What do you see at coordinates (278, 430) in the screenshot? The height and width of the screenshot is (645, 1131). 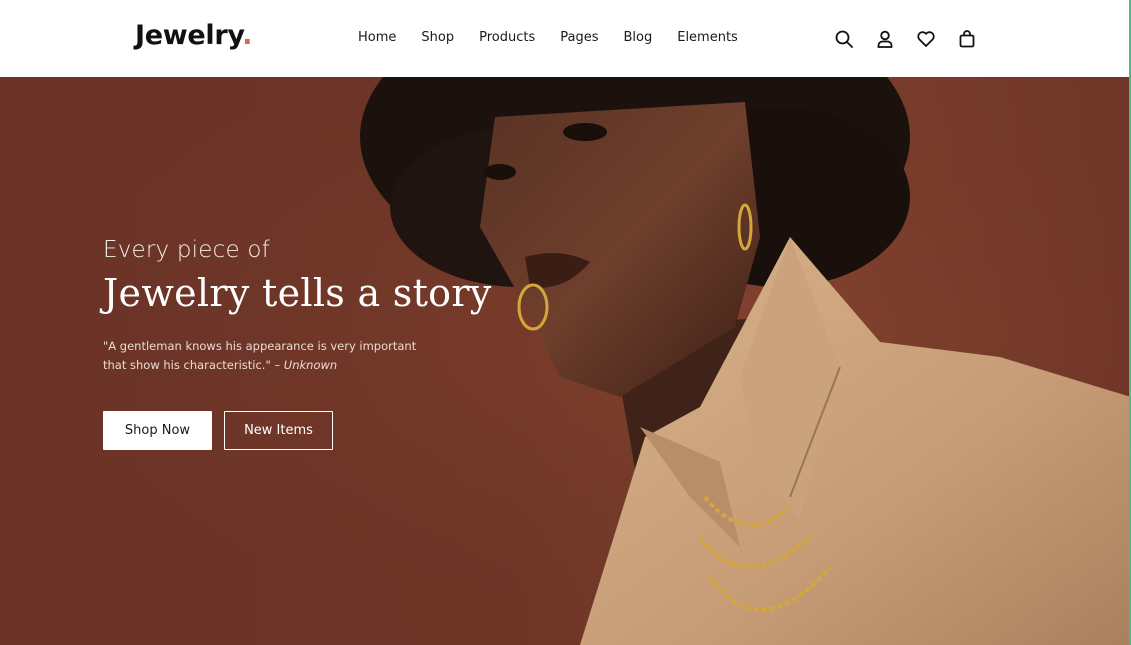 I see `new-items-button: New Items` at bounding box center [278, 430].